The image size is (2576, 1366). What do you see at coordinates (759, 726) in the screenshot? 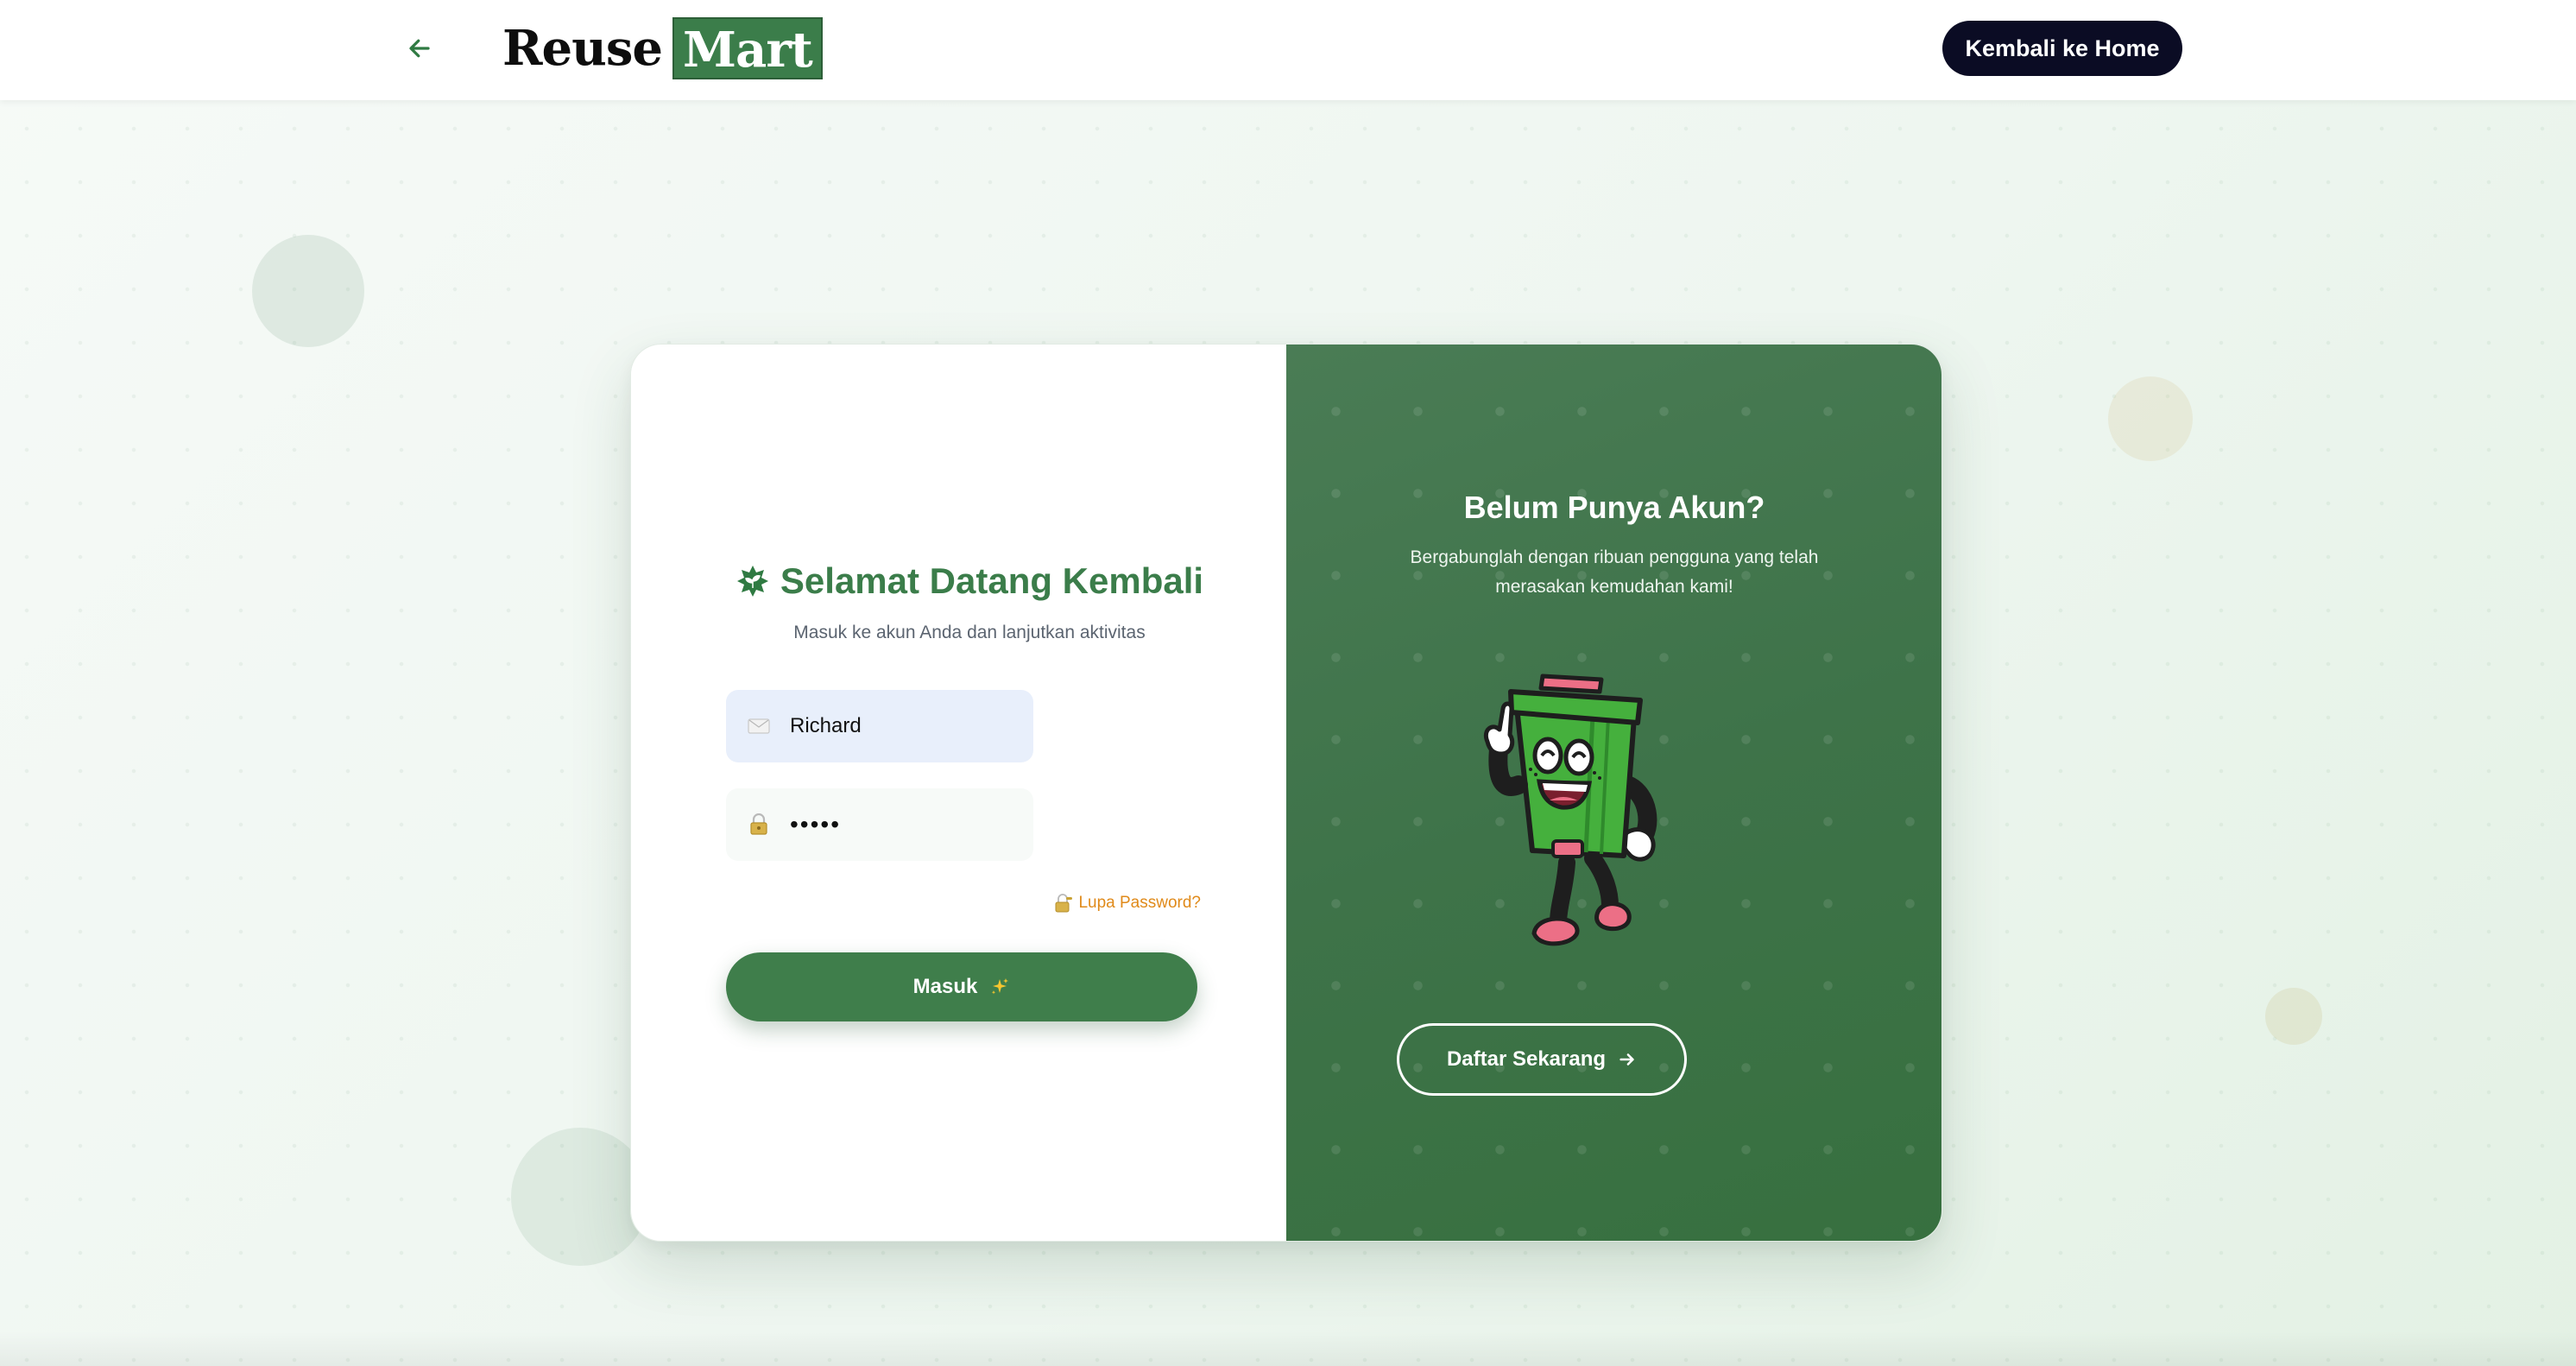
I see `mail-icon` at bounding box center [759, 726].